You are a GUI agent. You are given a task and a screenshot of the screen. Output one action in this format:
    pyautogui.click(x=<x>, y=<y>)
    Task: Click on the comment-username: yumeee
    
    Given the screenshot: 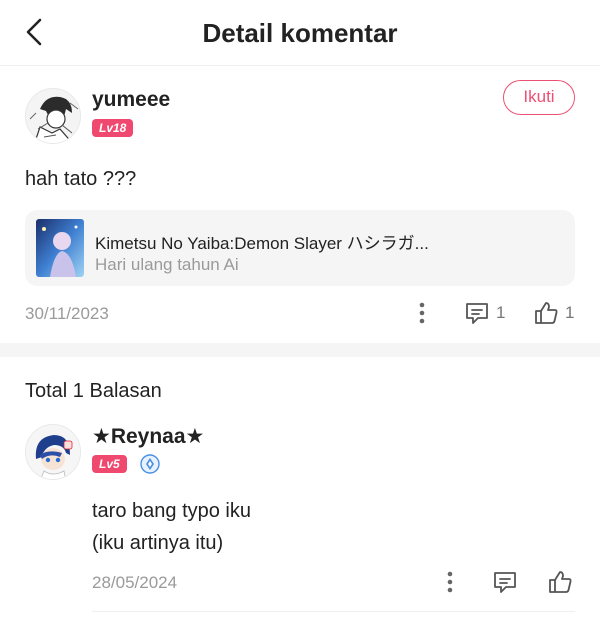 What is the action you would take?
    pyautogui.click(x=131, y=100)
    